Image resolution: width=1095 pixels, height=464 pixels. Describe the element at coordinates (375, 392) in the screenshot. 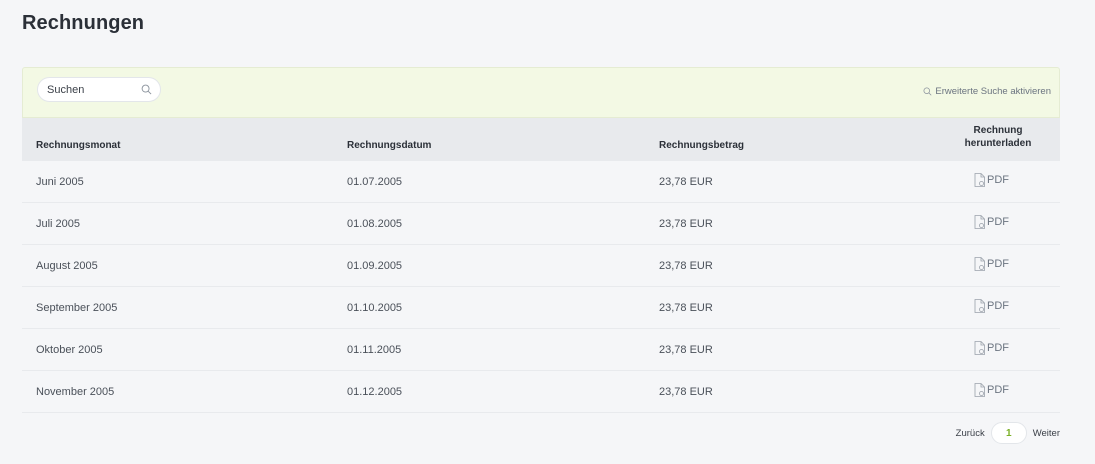

I see `row-date: 01.12.2005` at that location.